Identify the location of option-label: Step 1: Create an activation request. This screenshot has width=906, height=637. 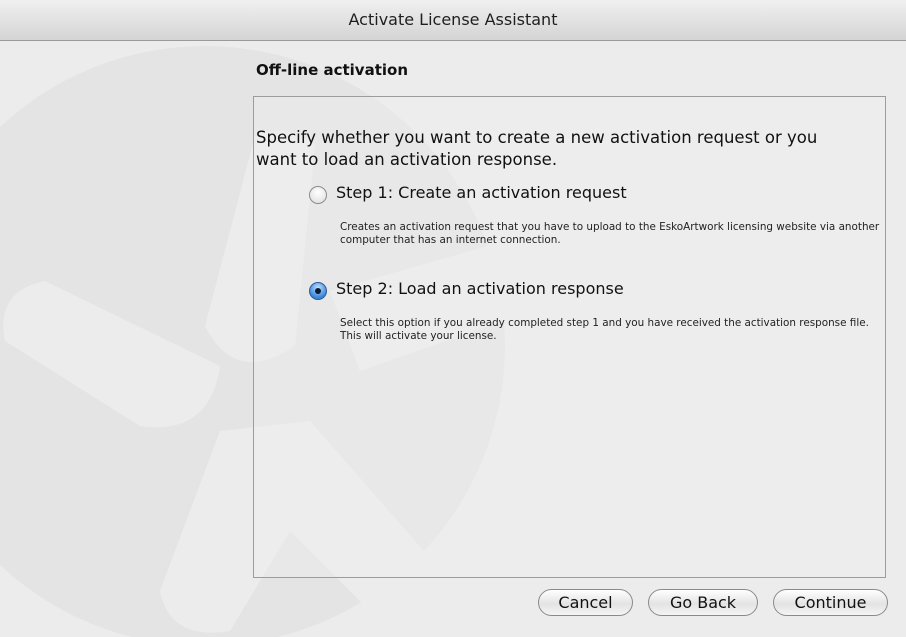
(481, 192).